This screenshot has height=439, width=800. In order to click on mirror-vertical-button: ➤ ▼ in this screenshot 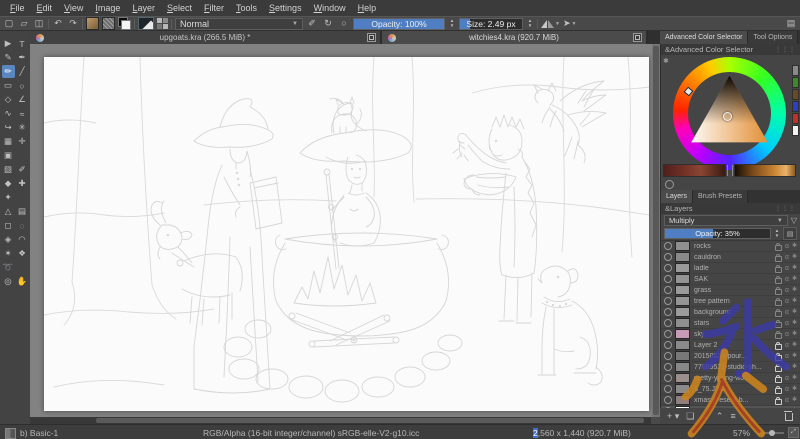, I will do `click(570, 23)`.